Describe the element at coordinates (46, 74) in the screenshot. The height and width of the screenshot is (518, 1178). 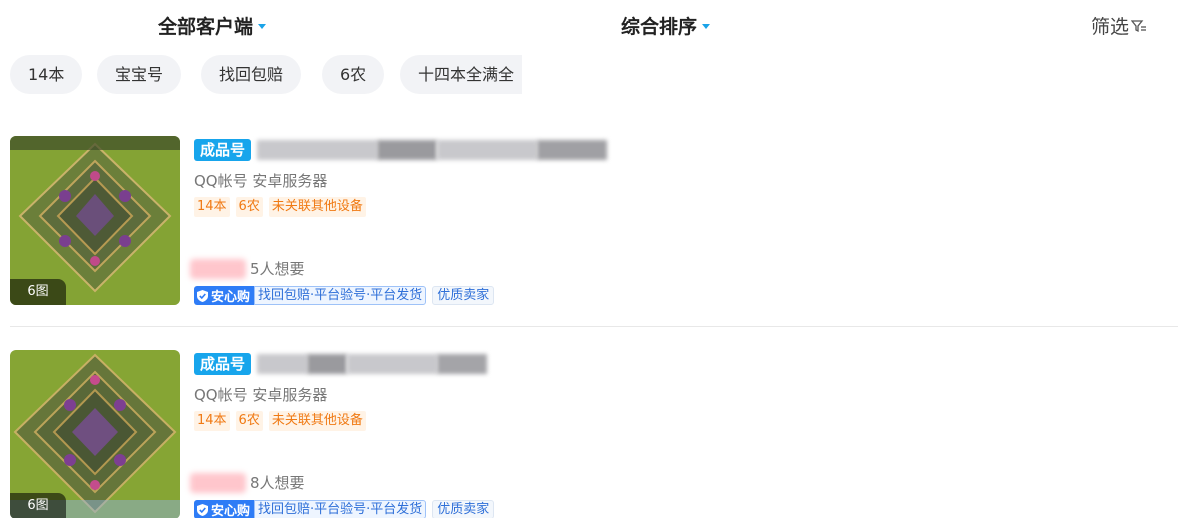
I see `tag-chip: 14本` at that location.